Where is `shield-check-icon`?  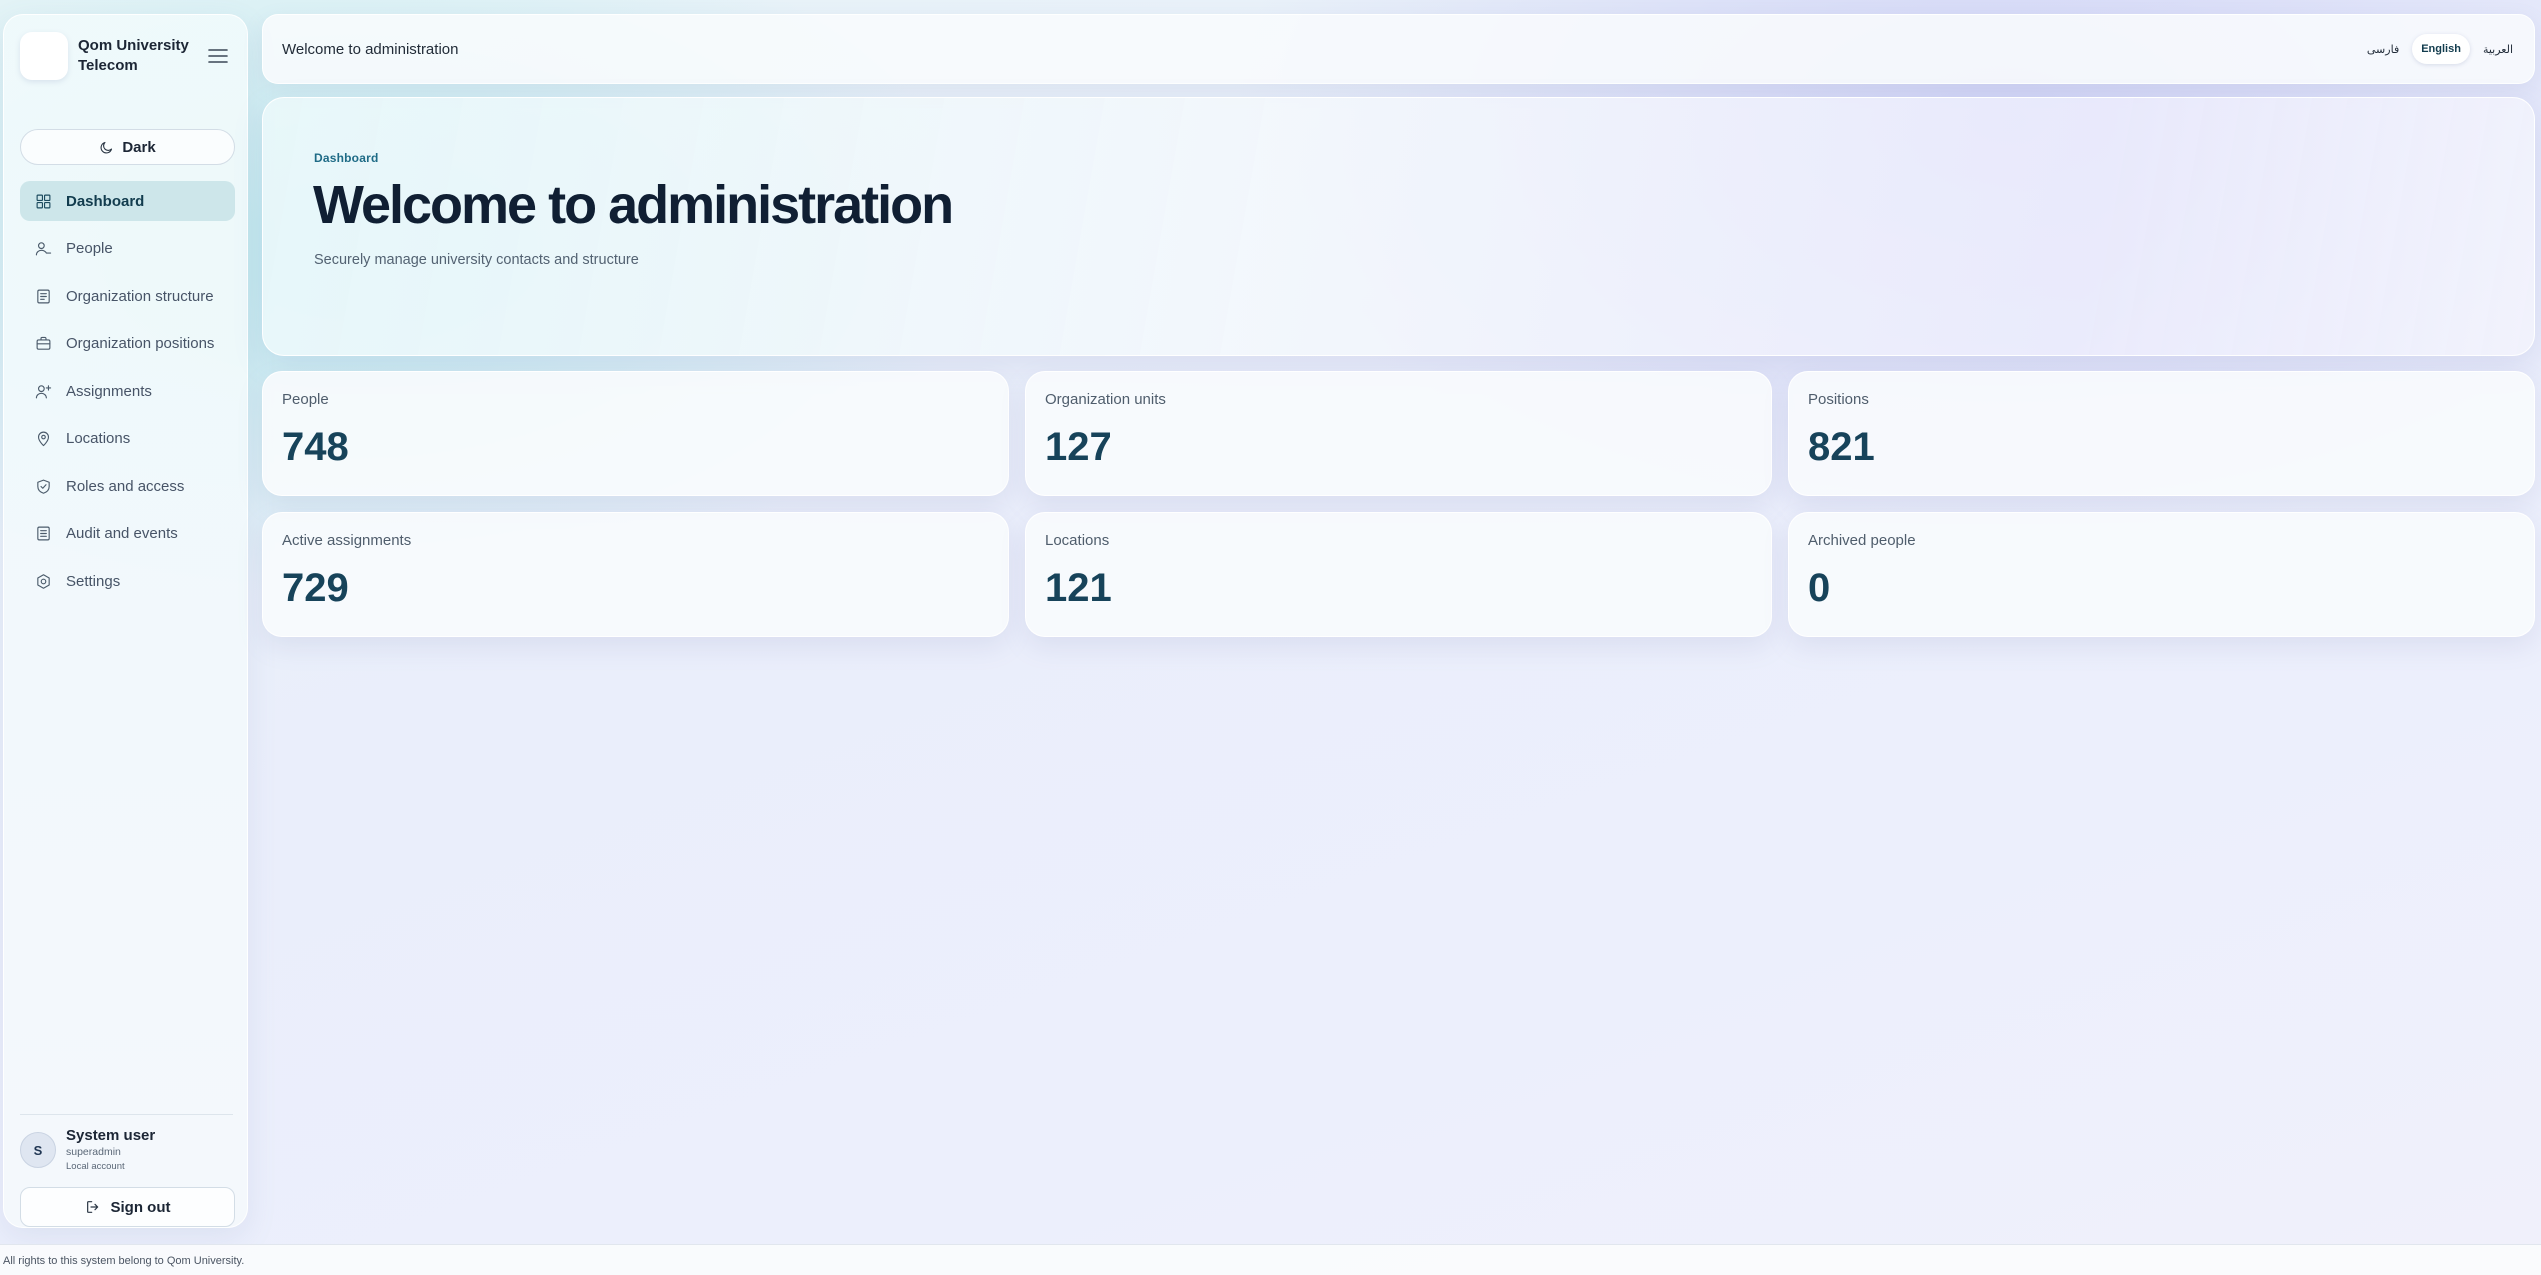
shield-check-icon is located at coordinates (43, 486).